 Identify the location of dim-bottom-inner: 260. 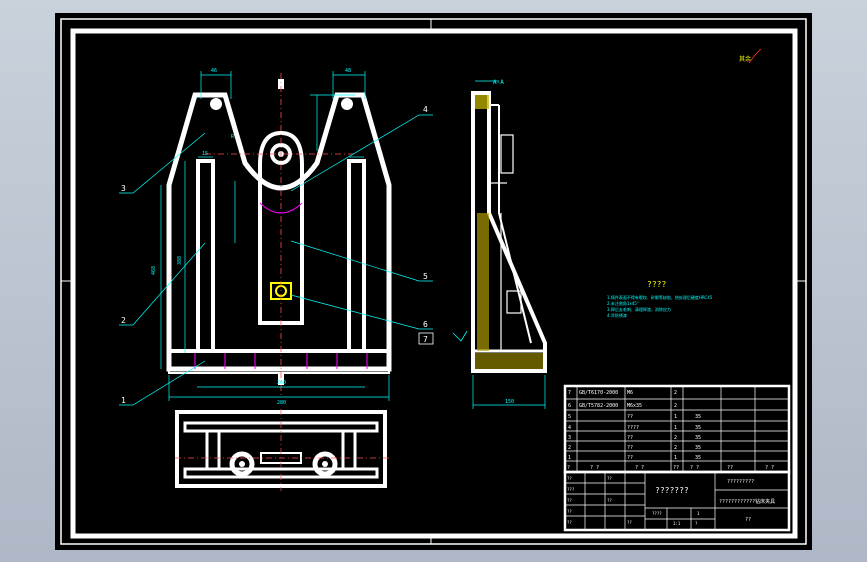
(281, 383).